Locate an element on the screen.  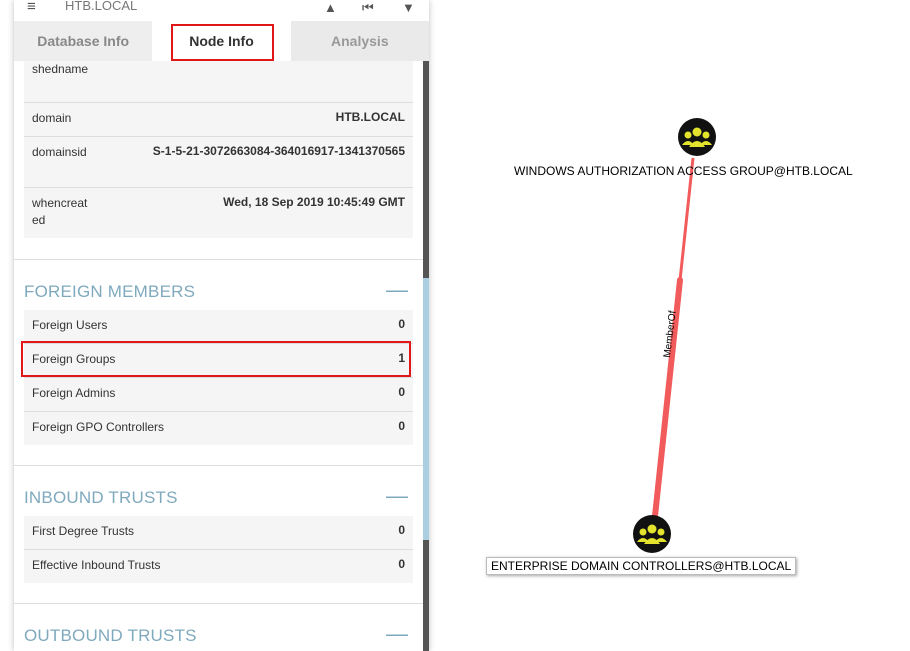
property-row: domain HTB.LOCAL is located at coordinates (218, 120).